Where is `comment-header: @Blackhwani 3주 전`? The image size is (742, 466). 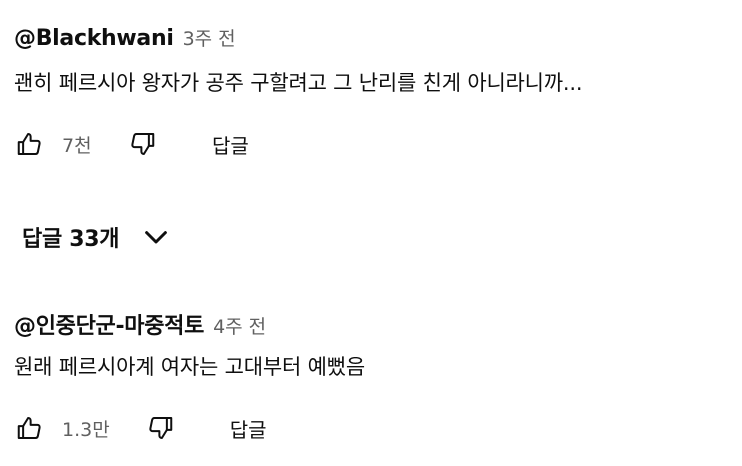
comment-header: @Blackhwani 3주 전 is located at coordinates (378, 39).